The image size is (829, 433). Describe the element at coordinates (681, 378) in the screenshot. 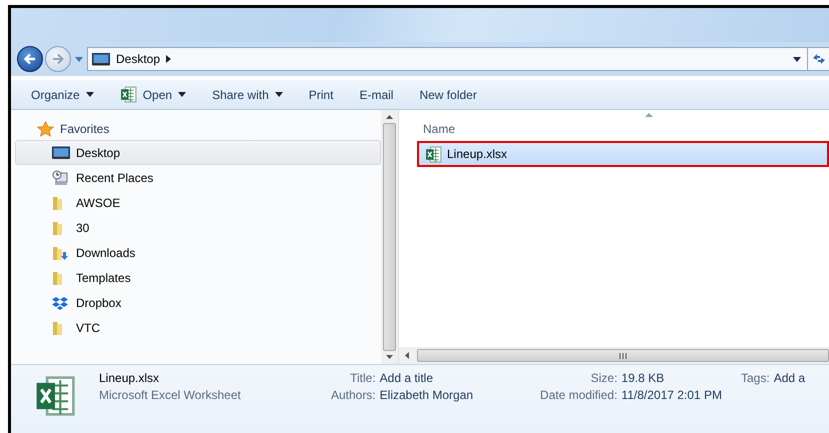

I see `property-value: 19.8 KB` at that location.